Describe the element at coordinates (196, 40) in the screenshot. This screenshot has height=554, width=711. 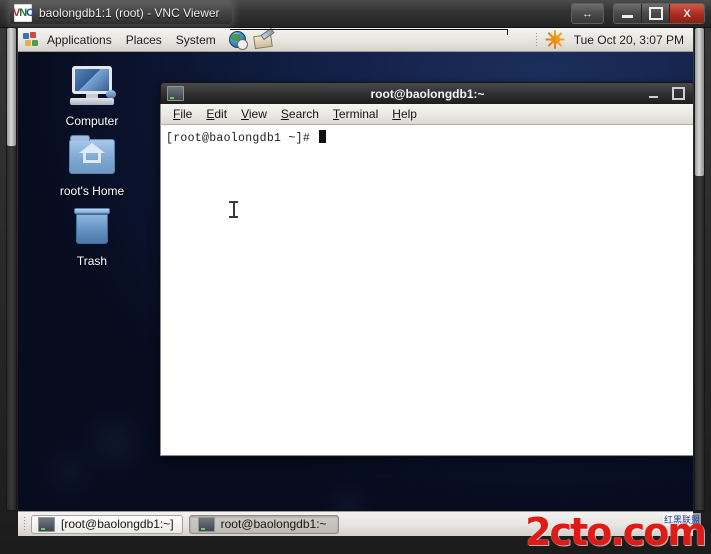
I see `menu-system: System` at that location.